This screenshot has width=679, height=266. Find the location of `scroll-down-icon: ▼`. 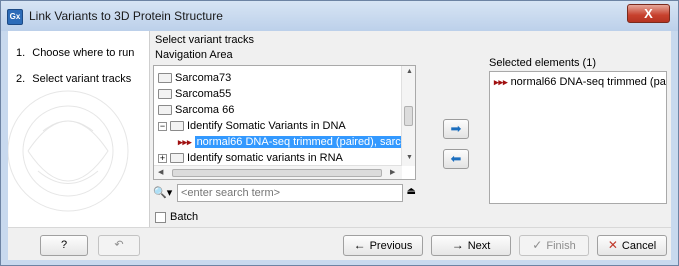

scroll-down-icon: ▼ is located at coordinates (409, 157).